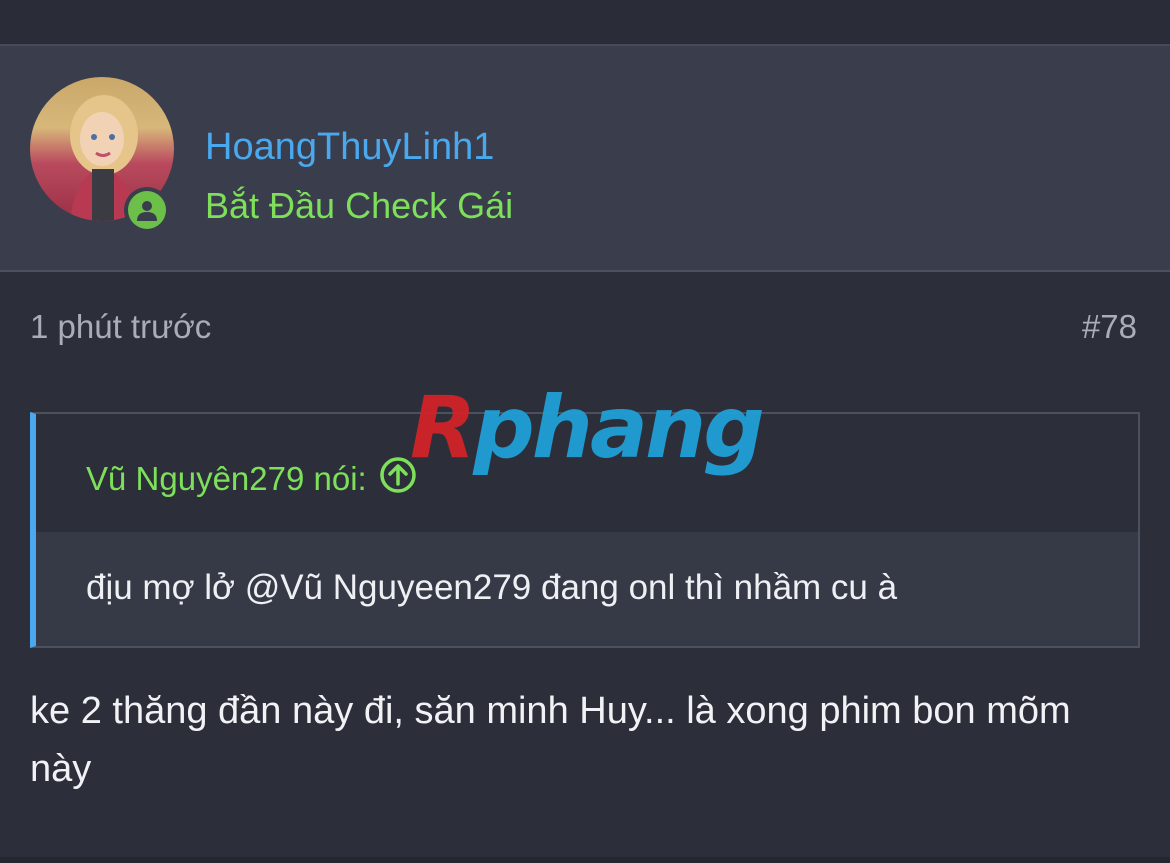 Image resolution: width=1170 pixels, height=863 pixels. Describe the element at coordinates (359, 205) in the screenshot. I see `user-title: Bắt Đầu Check Gái` at that location.